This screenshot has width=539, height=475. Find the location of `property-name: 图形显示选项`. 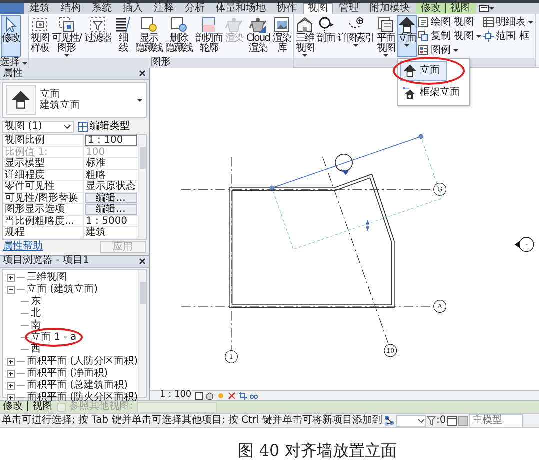

property-name: 图形显示选项 is located at coordinates (43, 209).